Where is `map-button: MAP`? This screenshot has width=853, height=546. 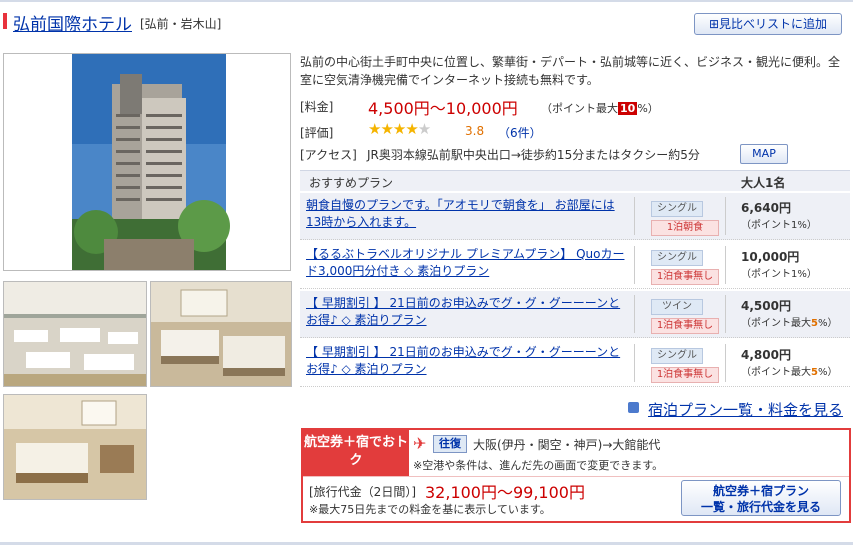
map-button: MAP is located at coordinates (764, 154).